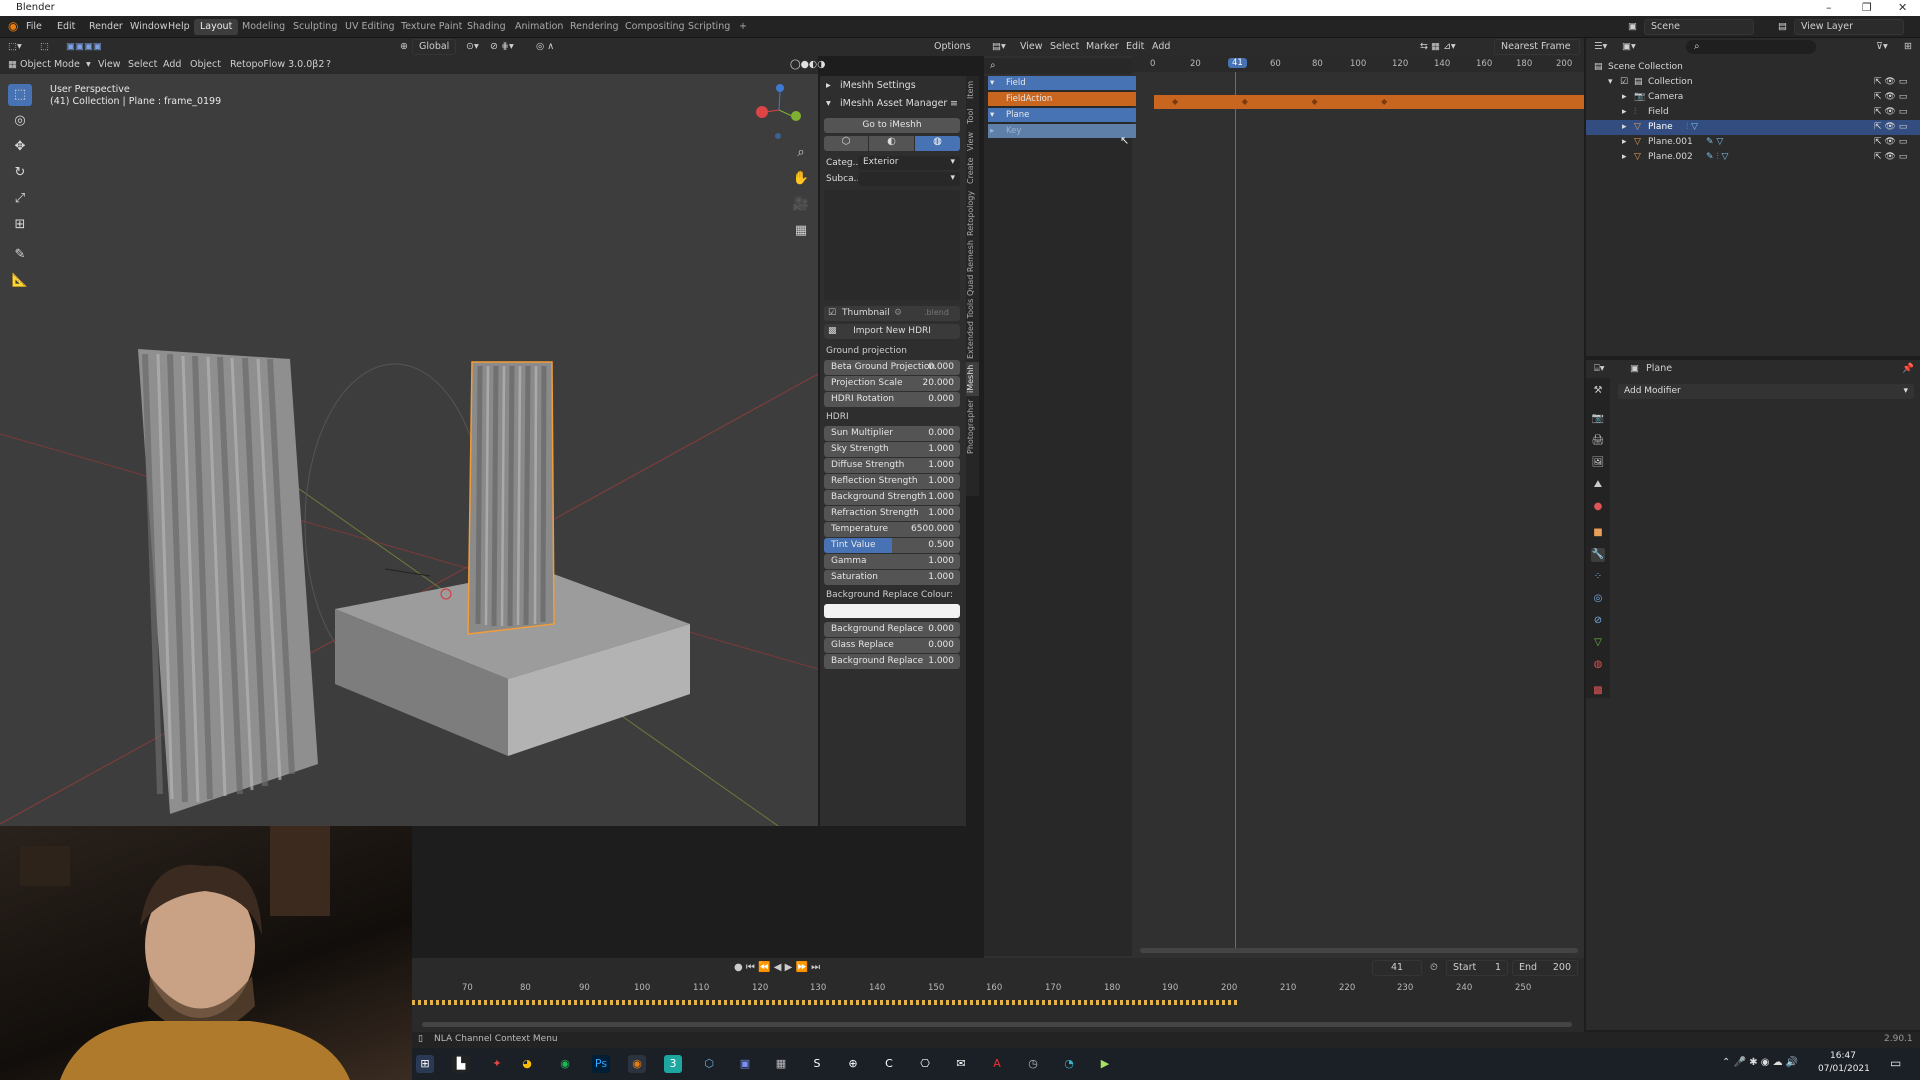 The width and height of the screenshot is (1920, 1080). What do you see at coordinates (1033, 1064) in the screenshot?
I see `app-icon: ◷` at bounding box center [1033, 1064].